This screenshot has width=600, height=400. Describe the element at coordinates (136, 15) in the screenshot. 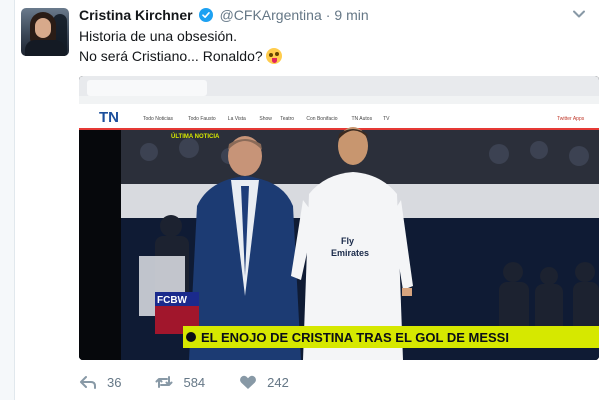

I see `author-name: Cristina Kirchner` at that location.